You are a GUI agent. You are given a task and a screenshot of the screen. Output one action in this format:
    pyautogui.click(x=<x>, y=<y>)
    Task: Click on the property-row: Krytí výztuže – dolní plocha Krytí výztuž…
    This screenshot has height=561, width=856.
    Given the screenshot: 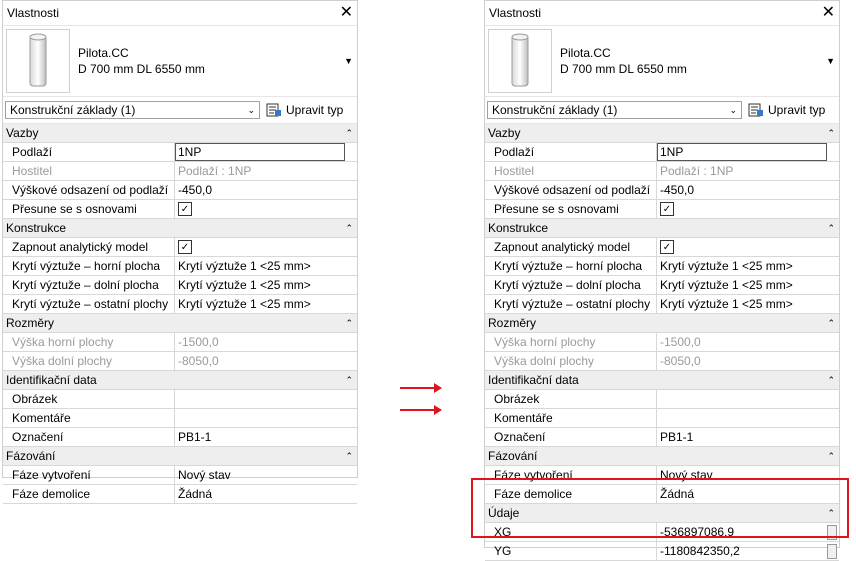 What is the action you would take?
    pyautogui.click(x=662, y=285)
    